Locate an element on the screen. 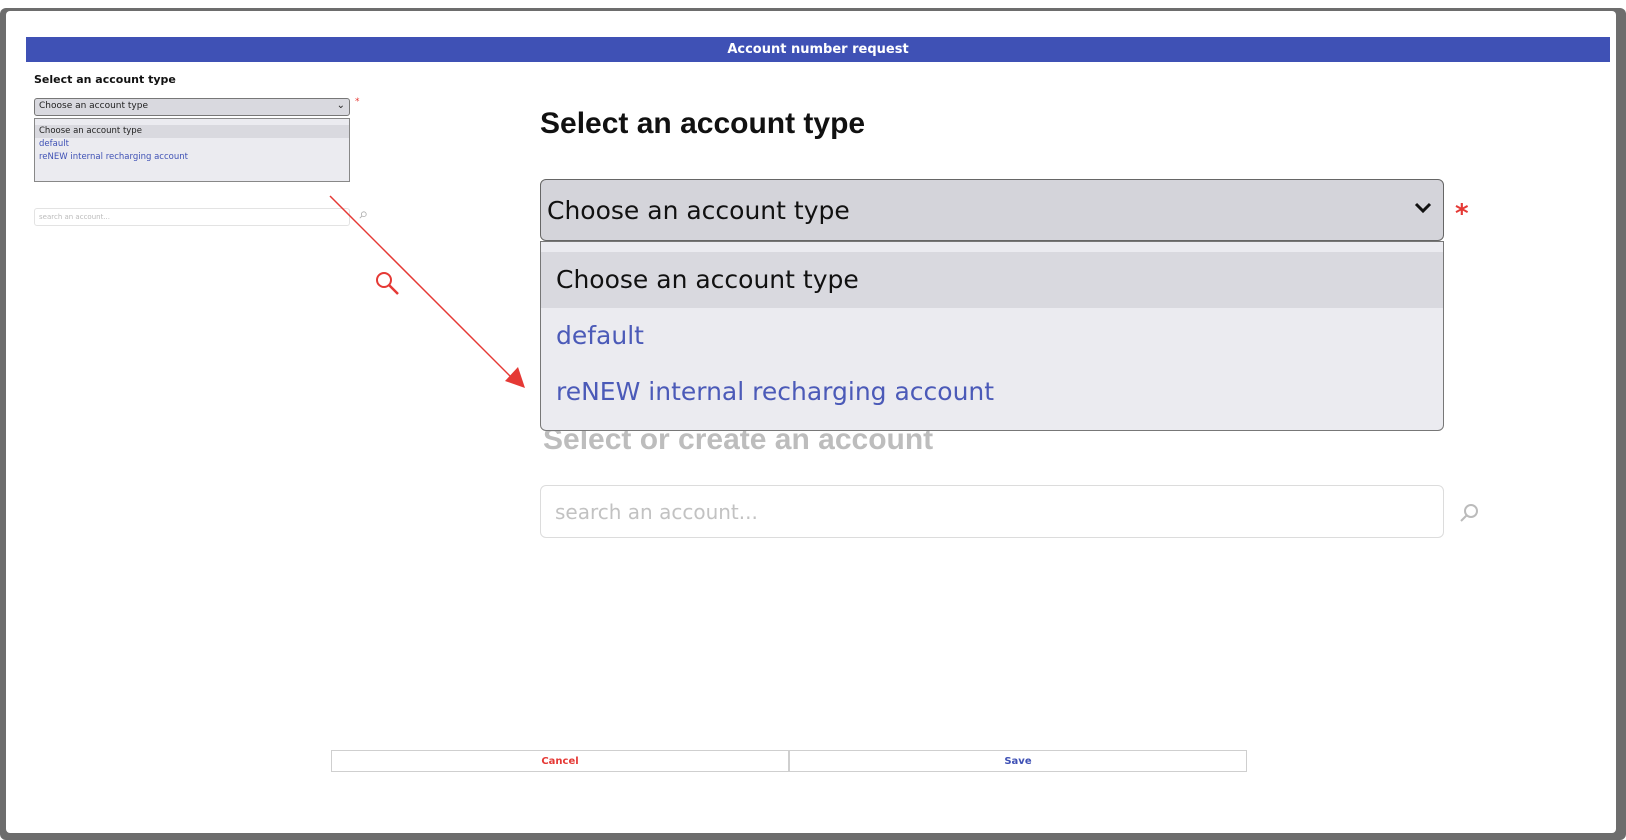  option-choose: Choose an account type is located at coordinates (192, 131).